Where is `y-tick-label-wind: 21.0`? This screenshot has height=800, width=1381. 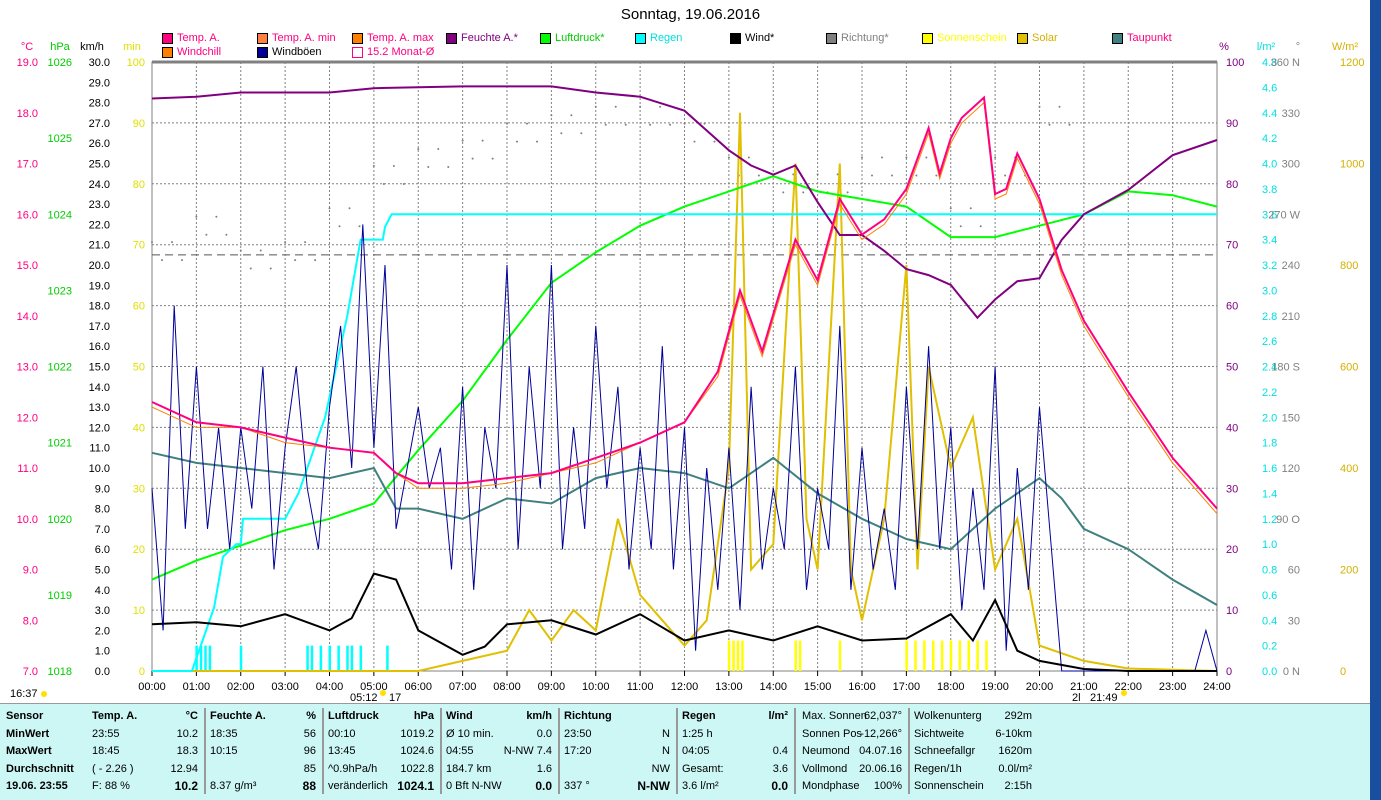 y-tick-label-wind: 21.0 is located at coordinates (99, 246).